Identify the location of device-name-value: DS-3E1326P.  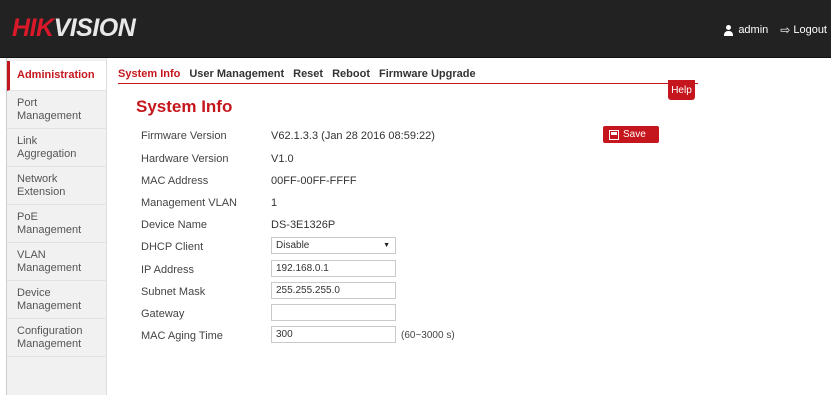
(303, 225).